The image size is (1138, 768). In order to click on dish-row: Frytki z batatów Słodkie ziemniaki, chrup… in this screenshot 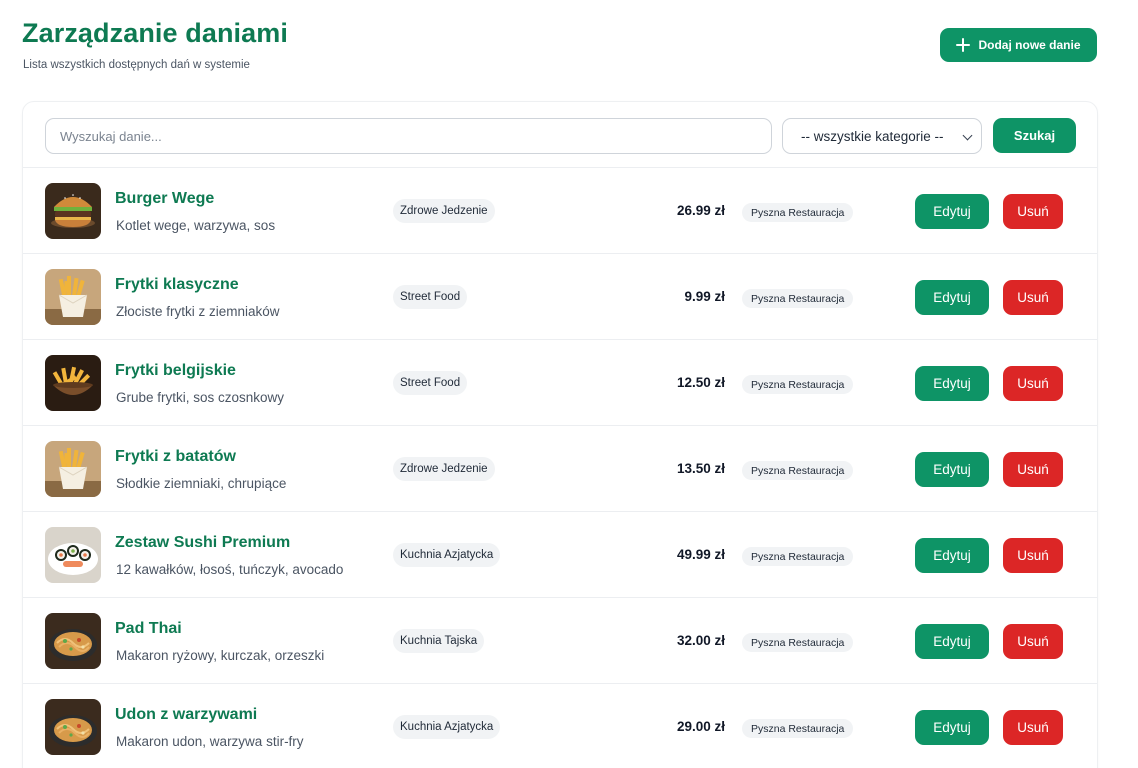, I will do `click(560, 469)`.